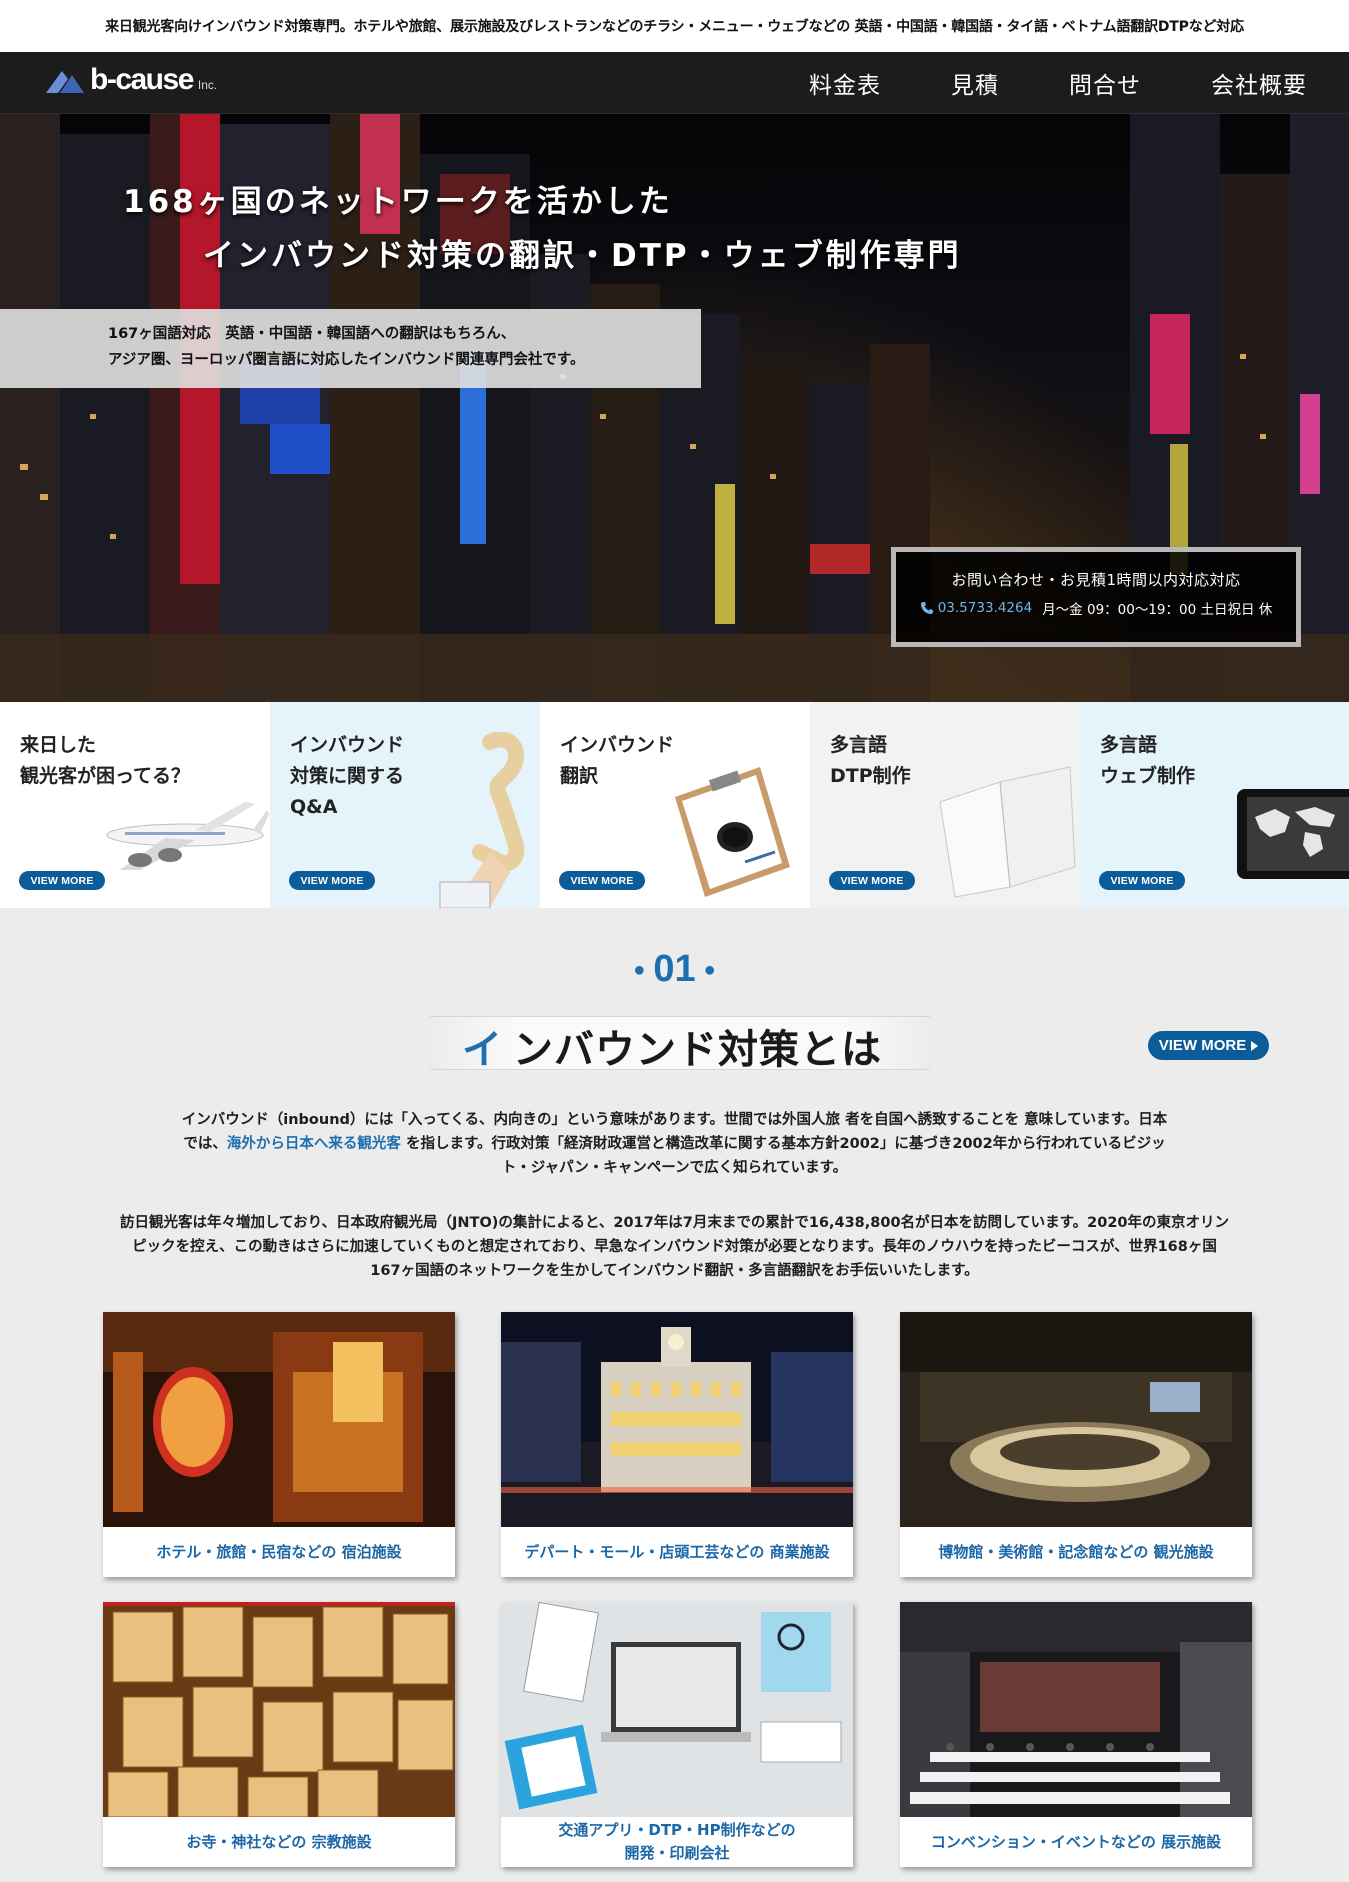  Describe the element at coordinates (985, 608) in the screenshot. I see `contact-phone-number: 03.5733.4264` at that location.